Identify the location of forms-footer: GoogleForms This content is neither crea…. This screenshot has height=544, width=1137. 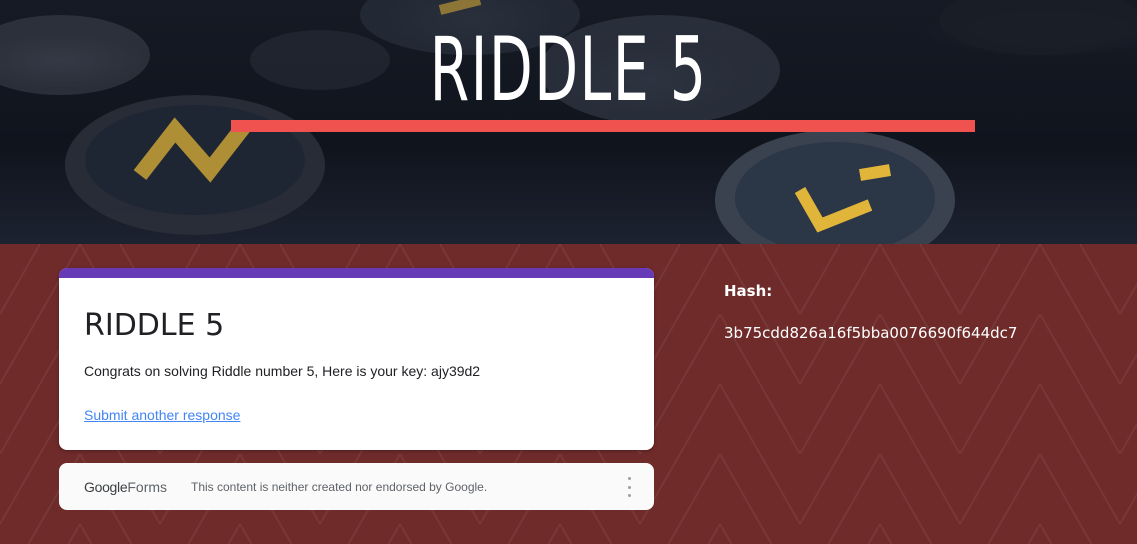
(356, 486).